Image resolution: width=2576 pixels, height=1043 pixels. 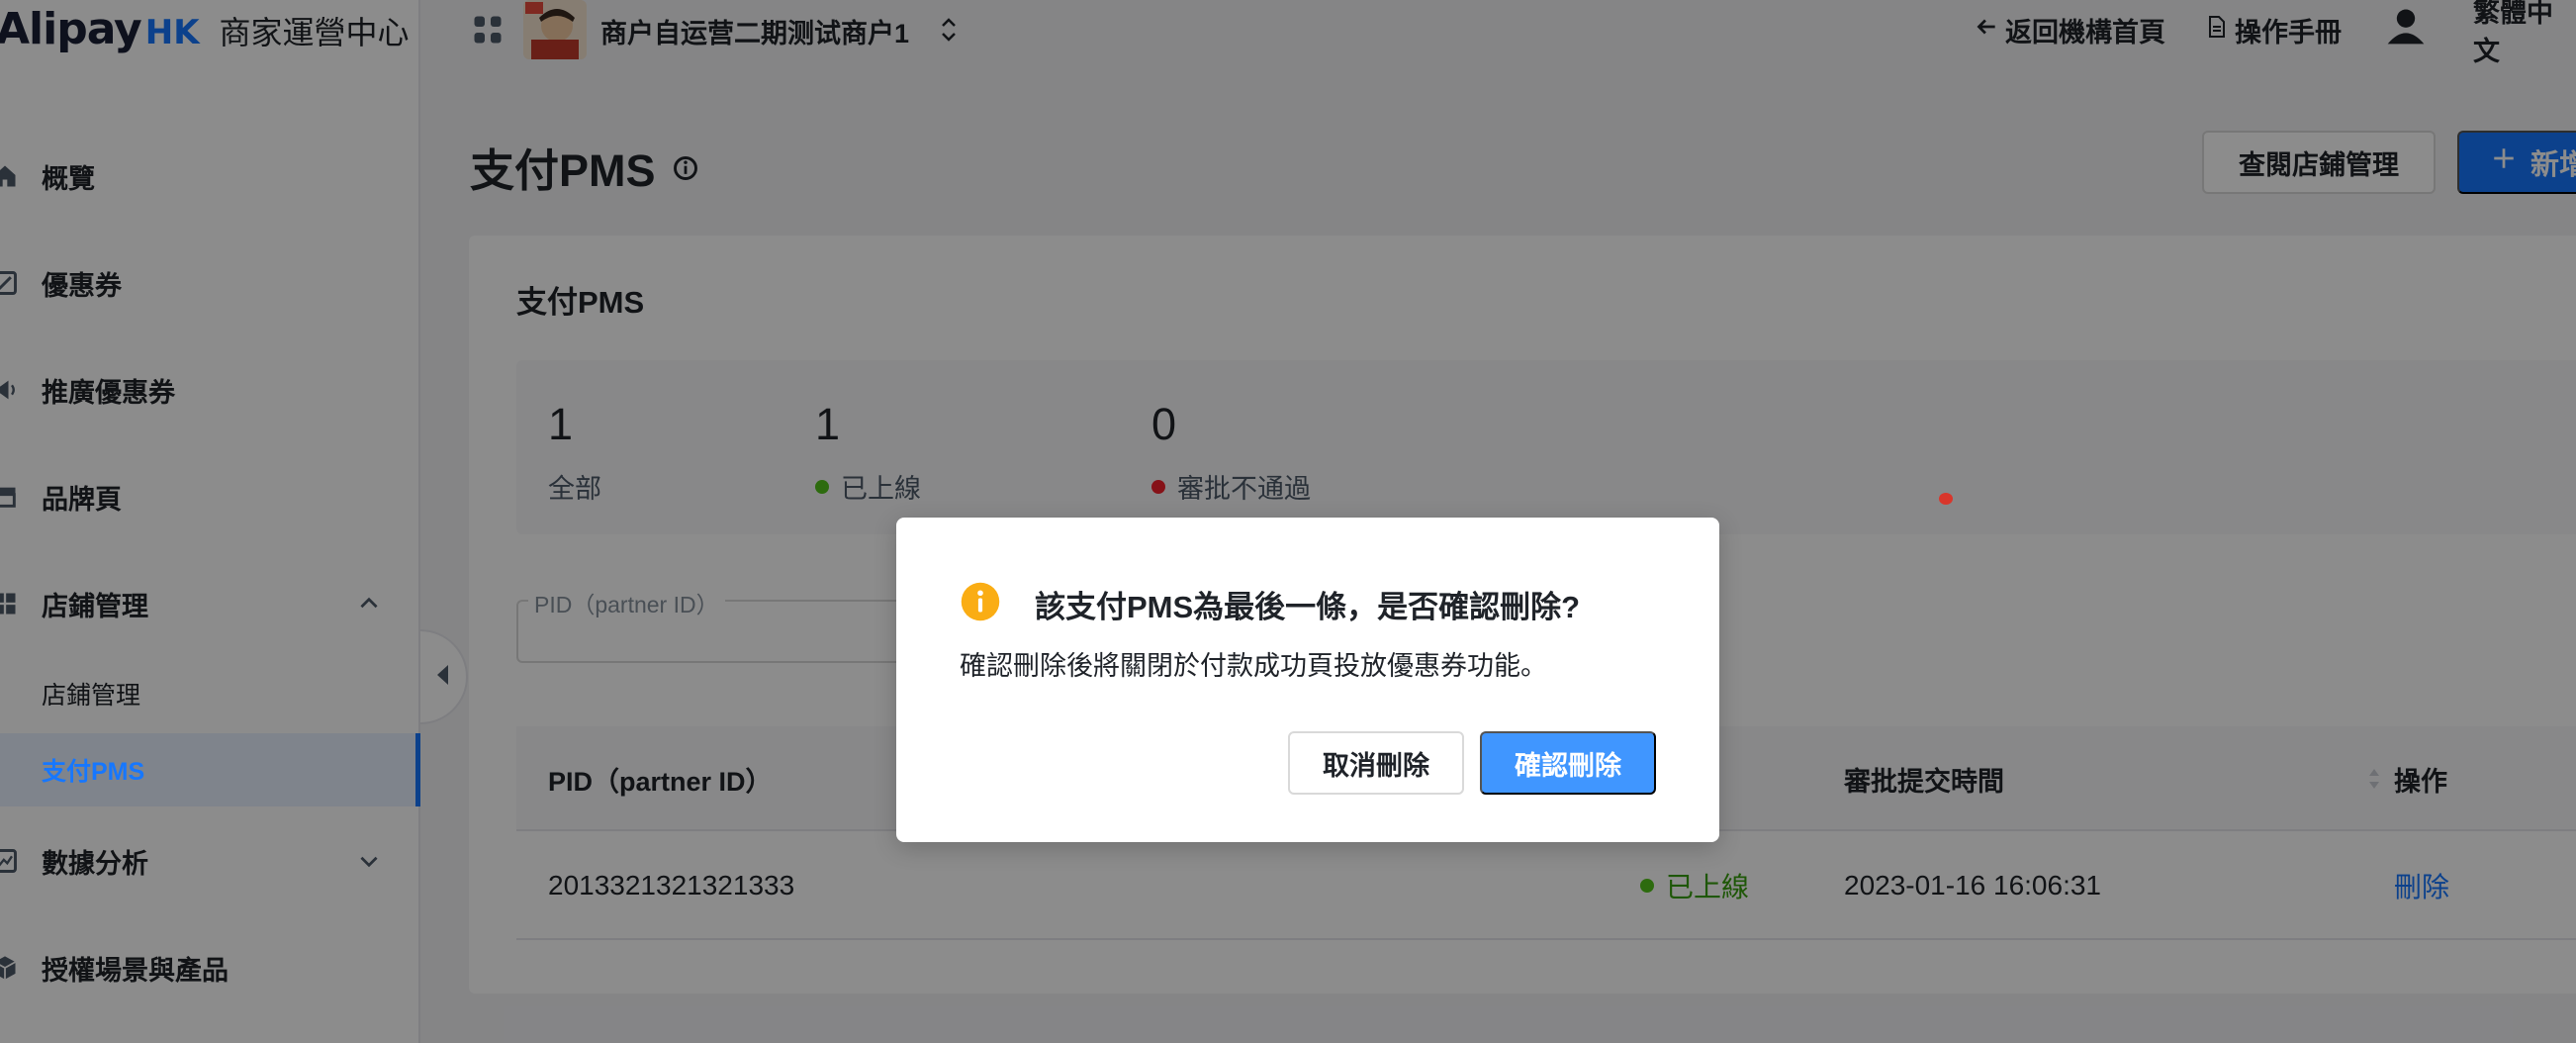 What do you see at coordinates (1568, 763) in the screenshot?
I see `confirm-delete-button: 確認刪除` at bounding box center [1568, 763].